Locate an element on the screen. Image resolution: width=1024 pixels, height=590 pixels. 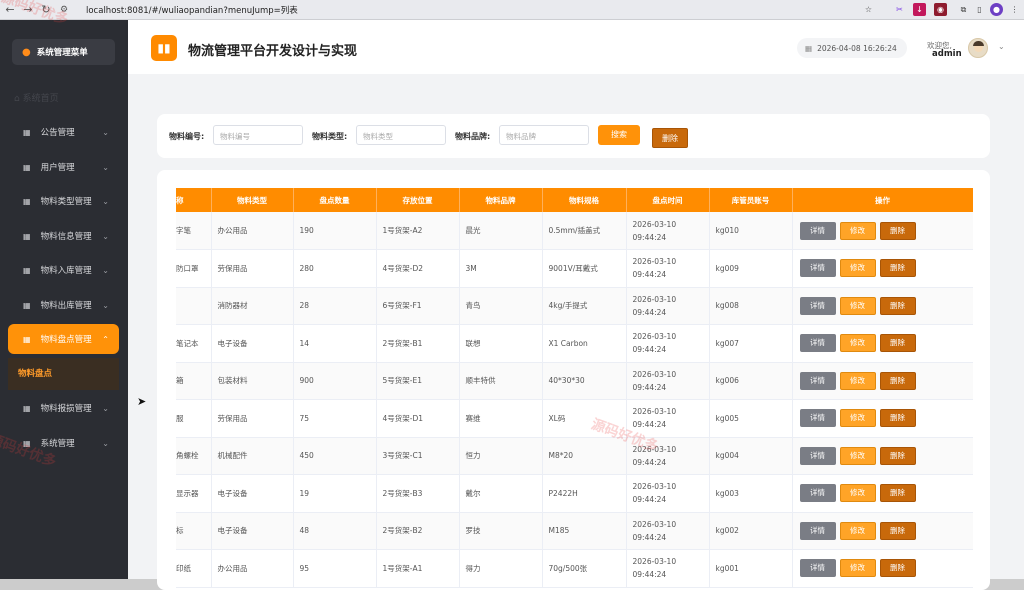
material-type-input: 物料类型 is located at coordinates (401, 135).